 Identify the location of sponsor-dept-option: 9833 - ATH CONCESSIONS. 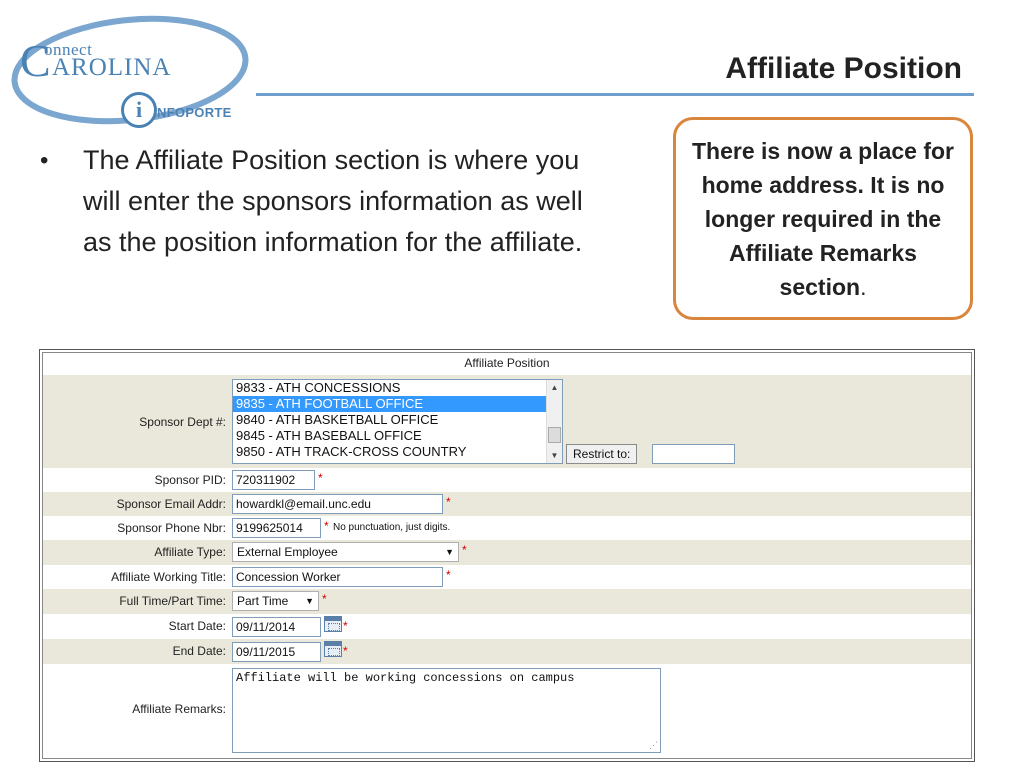
(389, 388).